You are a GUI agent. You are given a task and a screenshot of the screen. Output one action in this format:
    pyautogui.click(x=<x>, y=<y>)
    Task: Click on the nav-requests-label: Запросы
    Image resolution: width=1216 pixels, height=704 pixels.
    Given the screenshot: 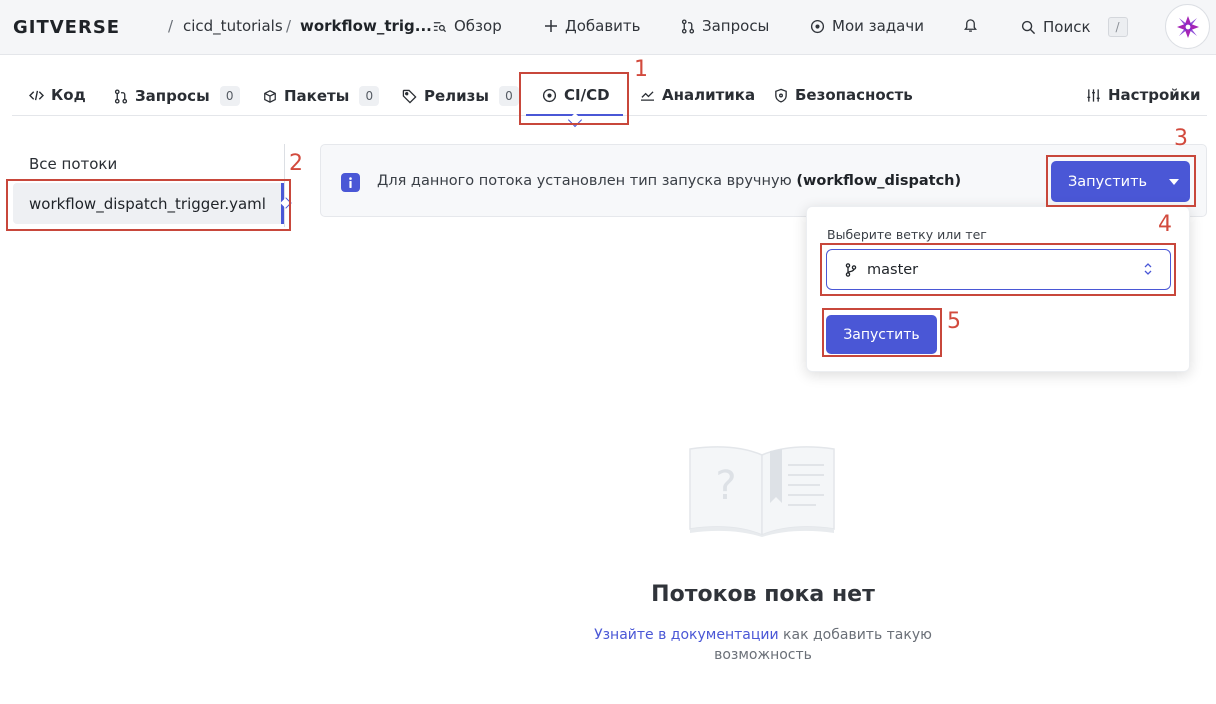 What is the action you would take?
    pyautogui.click(x=736, y=26)
    